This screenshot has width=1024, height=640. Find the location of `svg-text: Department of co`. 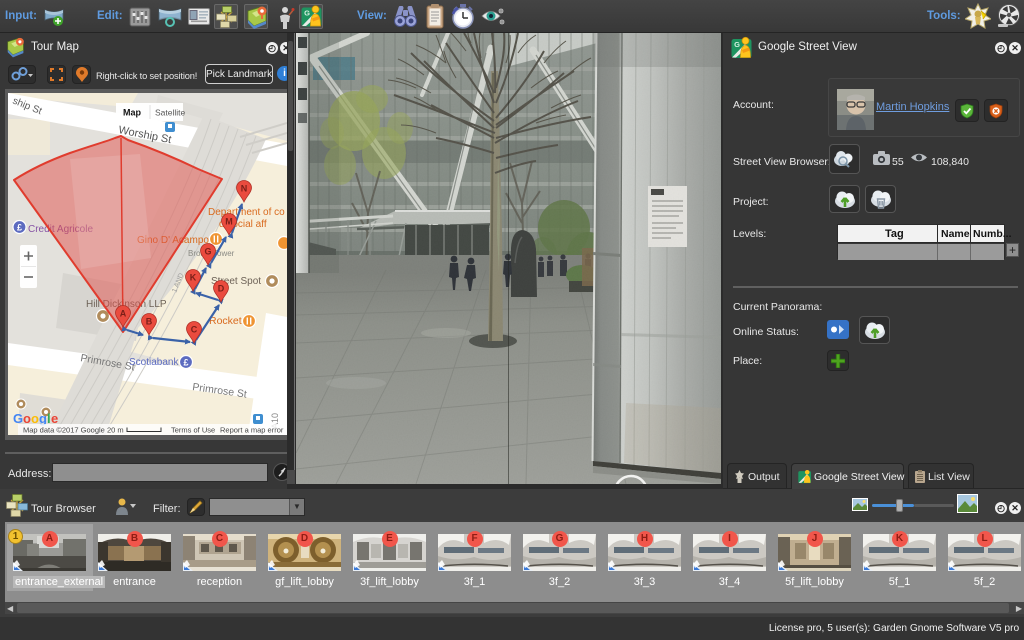

svg-text: Department of co is located at coordinates (246, 212).